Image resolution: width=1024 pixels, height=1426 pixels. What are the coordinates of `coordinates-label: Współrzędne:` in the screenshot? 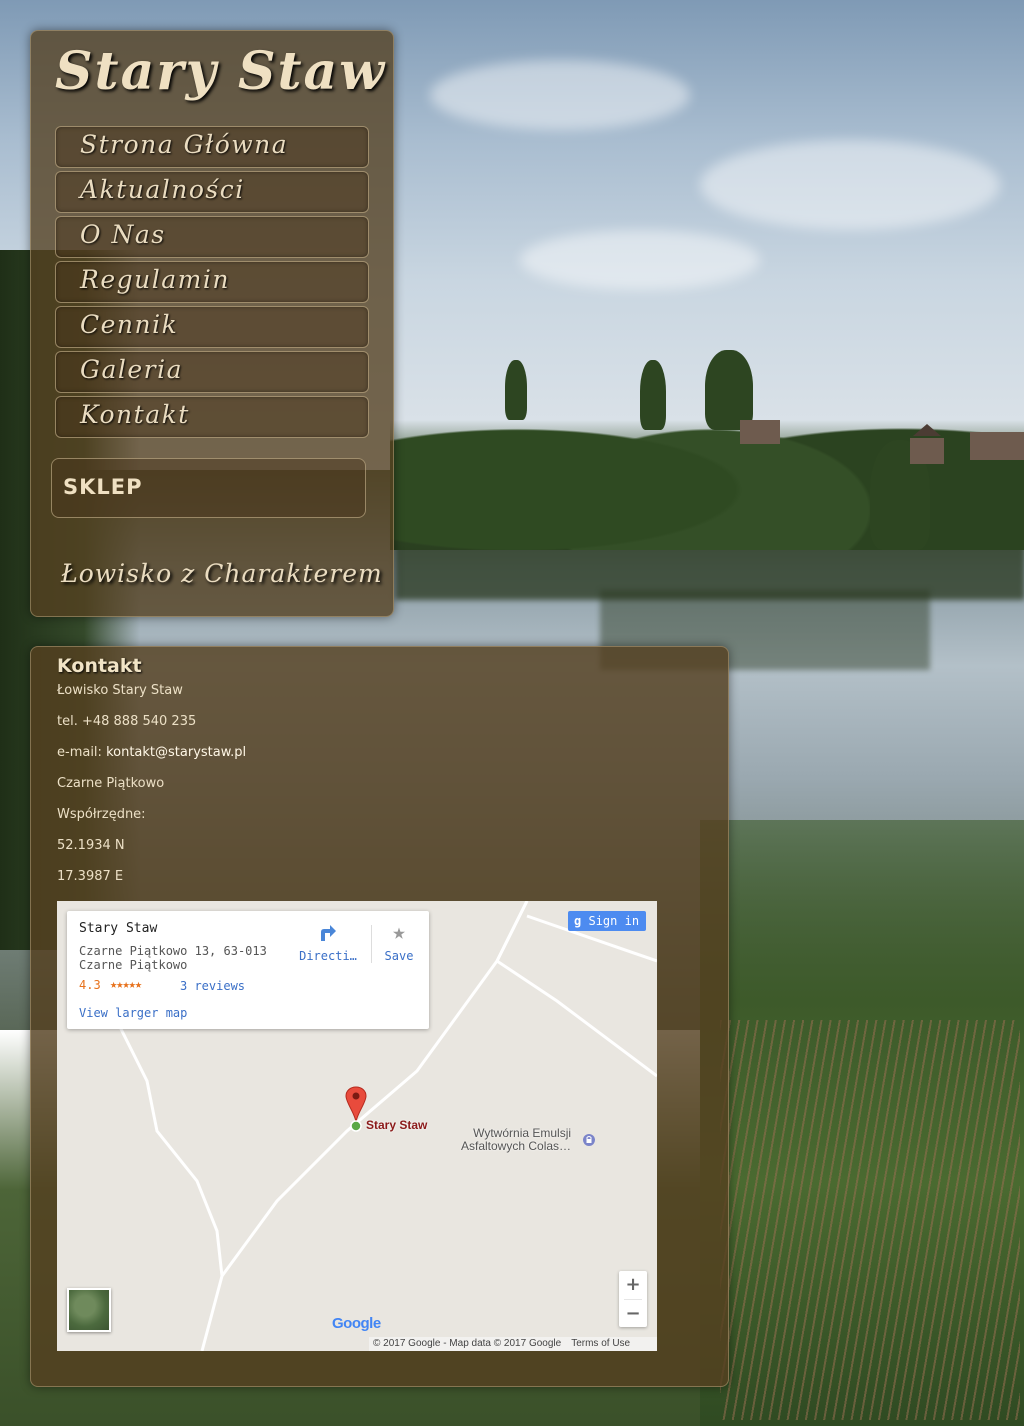 It's located at (101, 814).